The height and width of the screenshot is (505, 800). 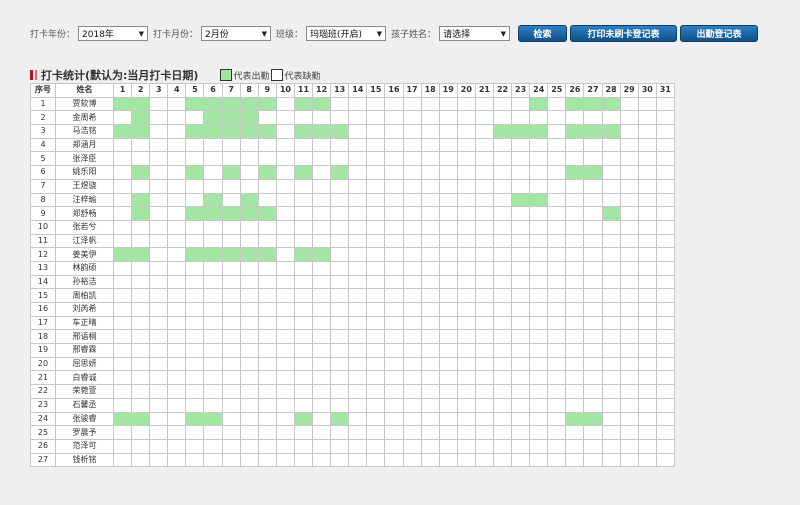 What do you see at coordinates (43, 186) in the screenshot?
I see `row-index: 7` at bounding box center [43, 186].